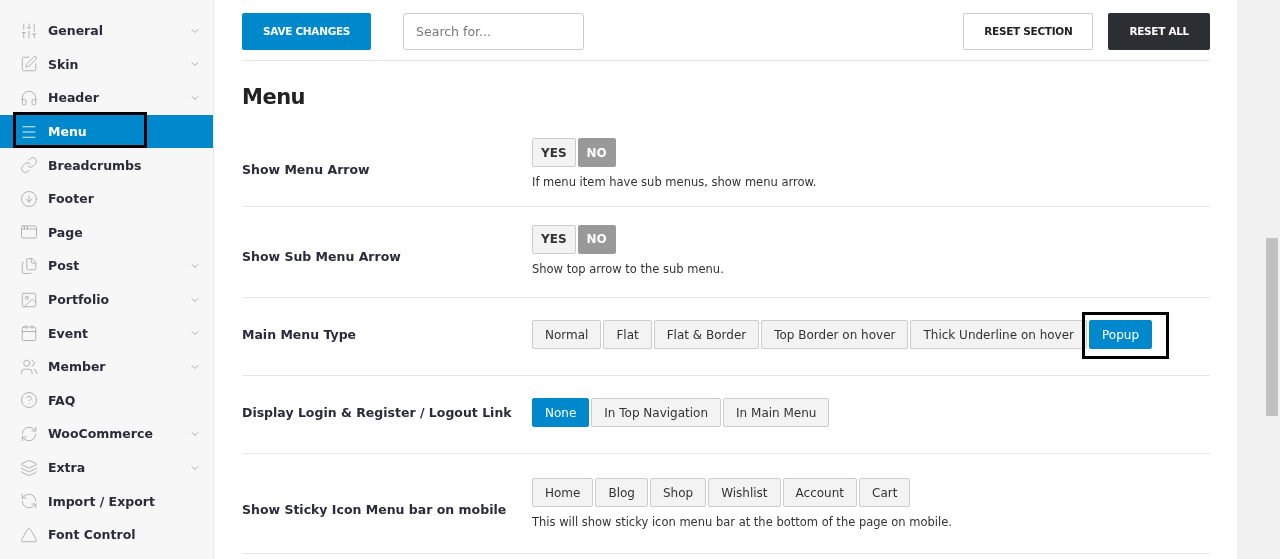 The height and width of the screenshot is (559, 1280). I want to click on setting-label: Display Login & Register / Logout Link, so click(377, 412).